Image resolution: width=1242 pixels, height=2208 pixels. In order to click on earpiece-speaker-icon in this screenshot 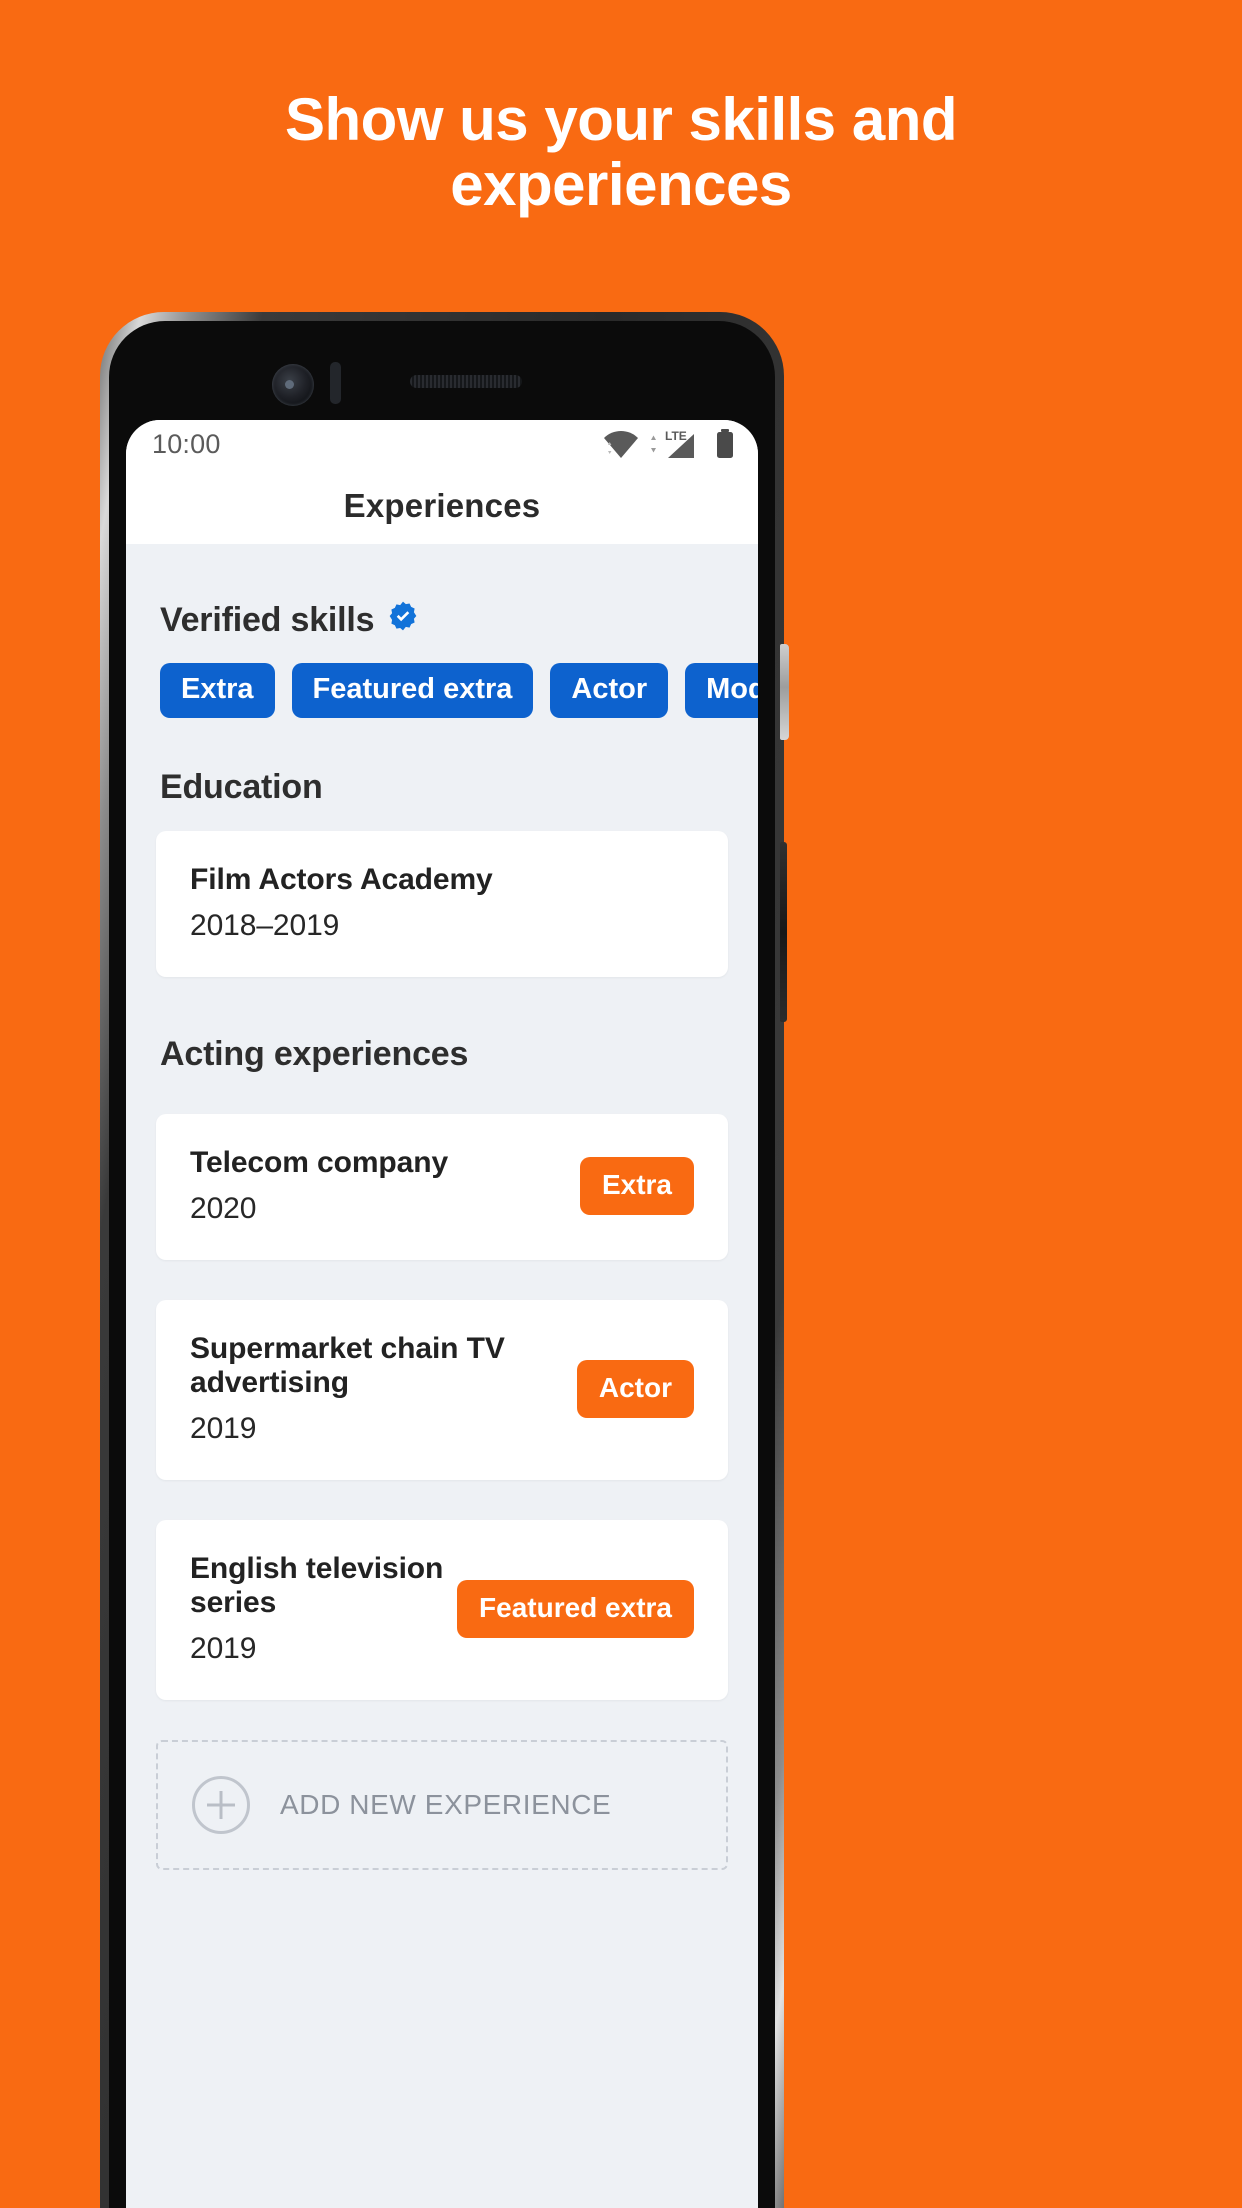, I will do `click(466, 381)`.